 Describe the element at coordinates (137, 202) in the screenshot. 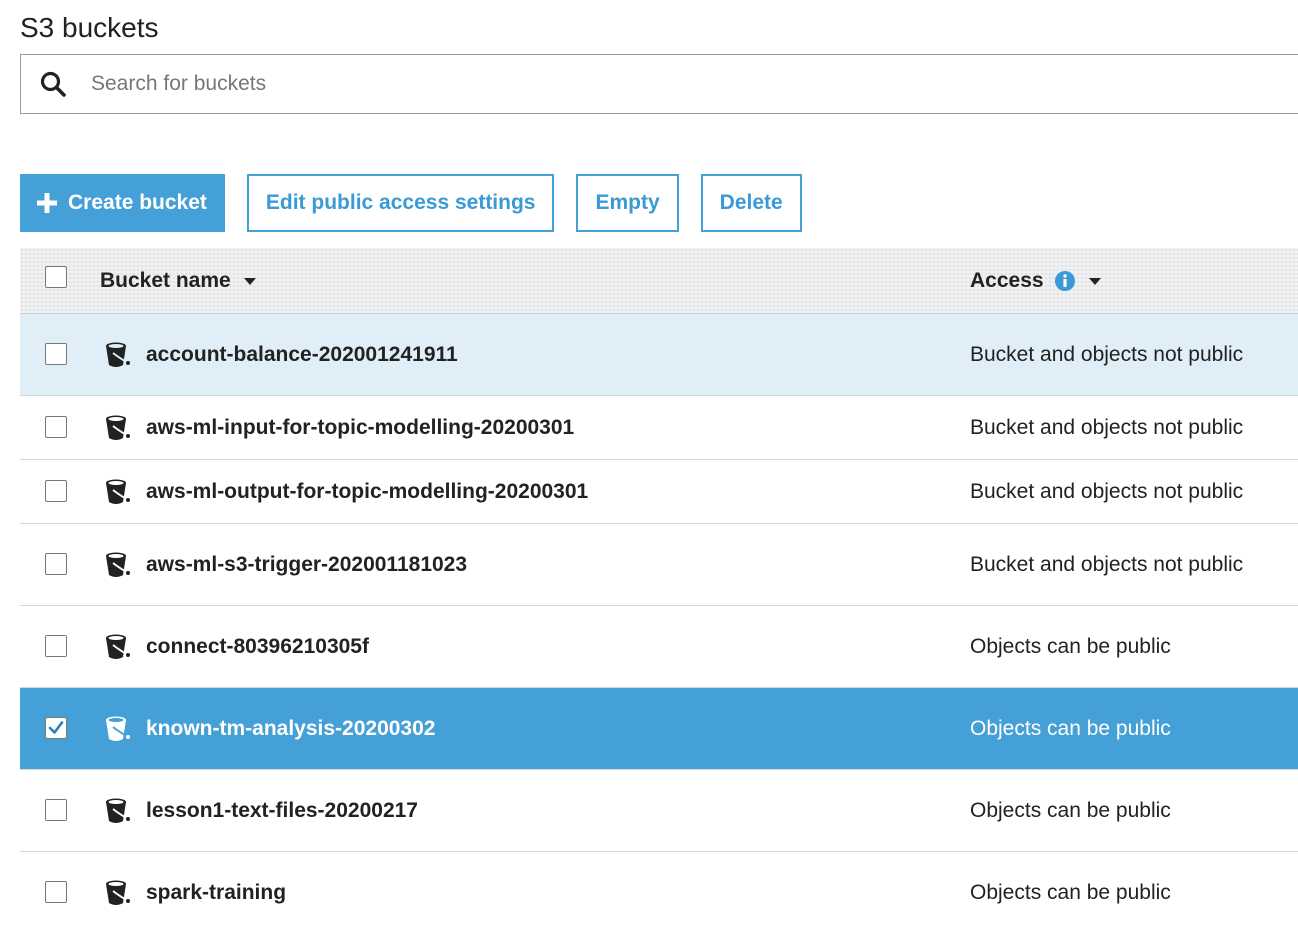

I see `create-bucket-label: Create bucket` at that location.